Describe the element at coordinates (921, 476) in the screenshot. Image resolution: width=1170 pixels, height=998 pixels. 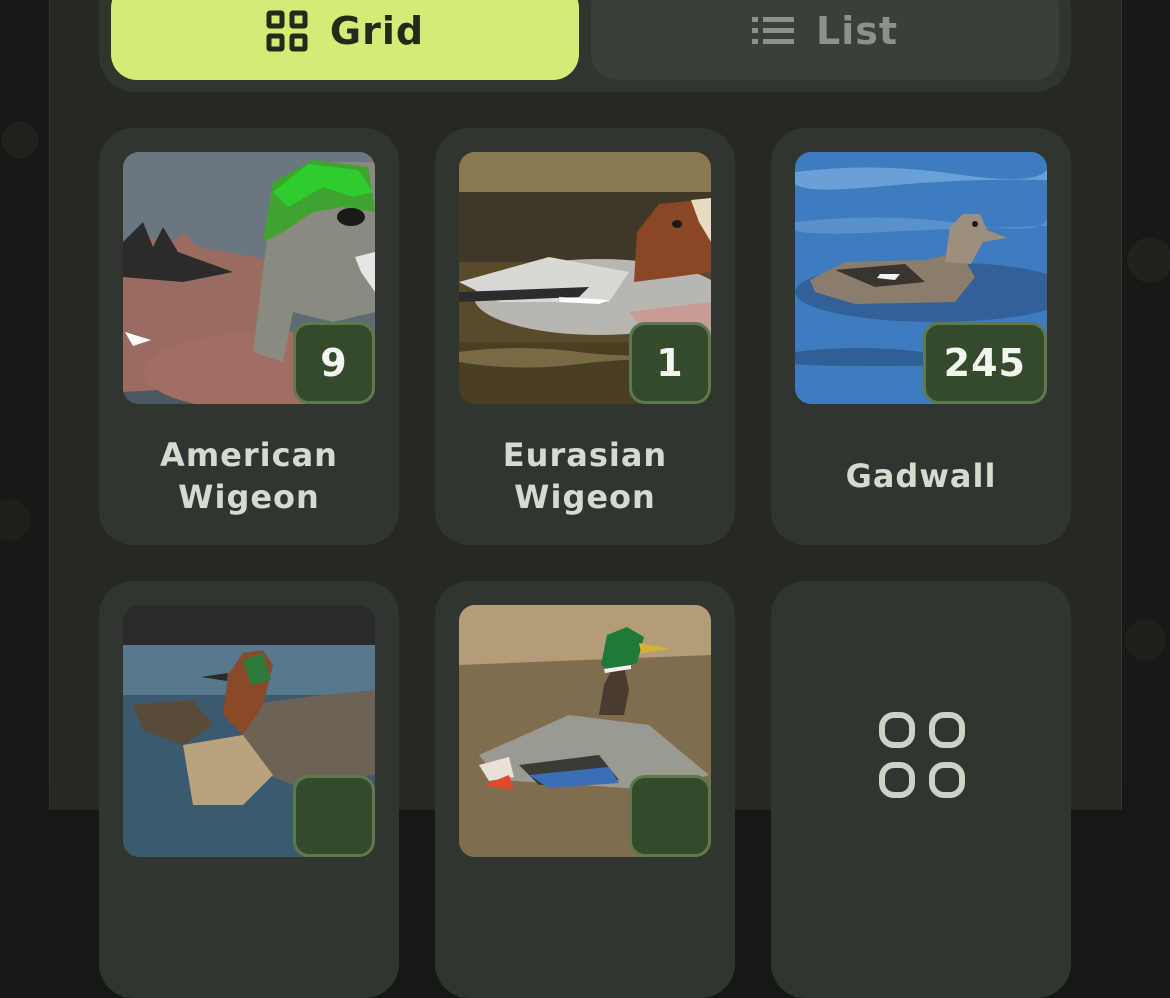
I see `species-name: Gadwall` at that location.